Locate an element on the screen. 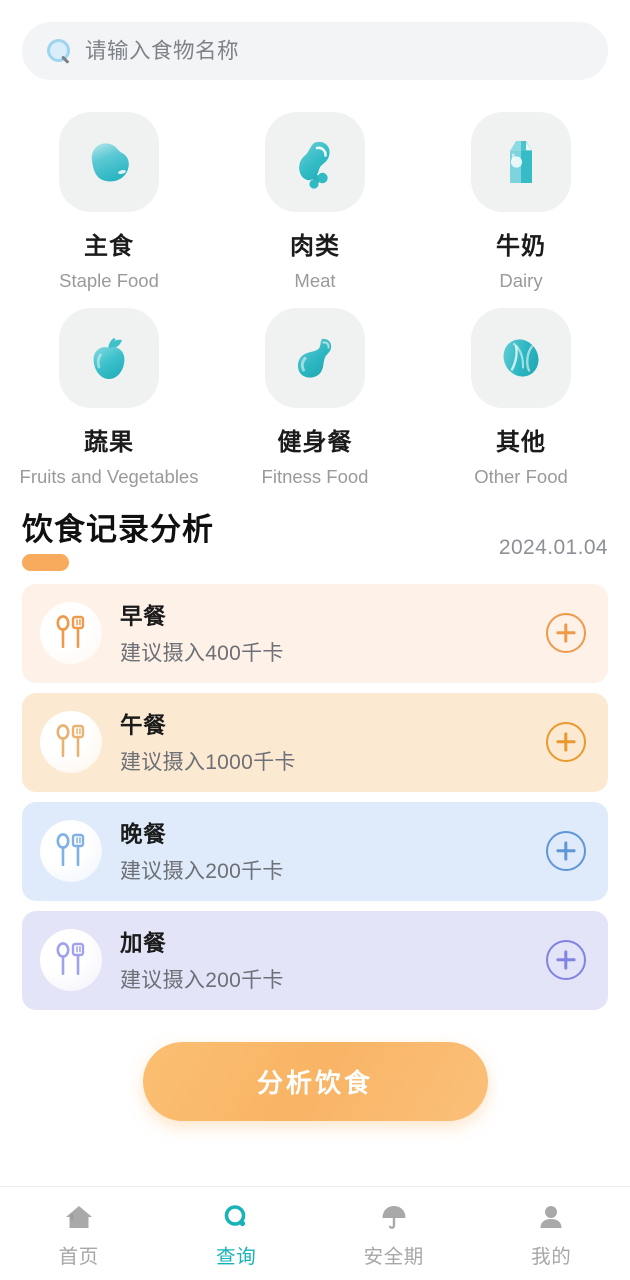  meal-name: 晚餐 is located at coordinates (143, 835).